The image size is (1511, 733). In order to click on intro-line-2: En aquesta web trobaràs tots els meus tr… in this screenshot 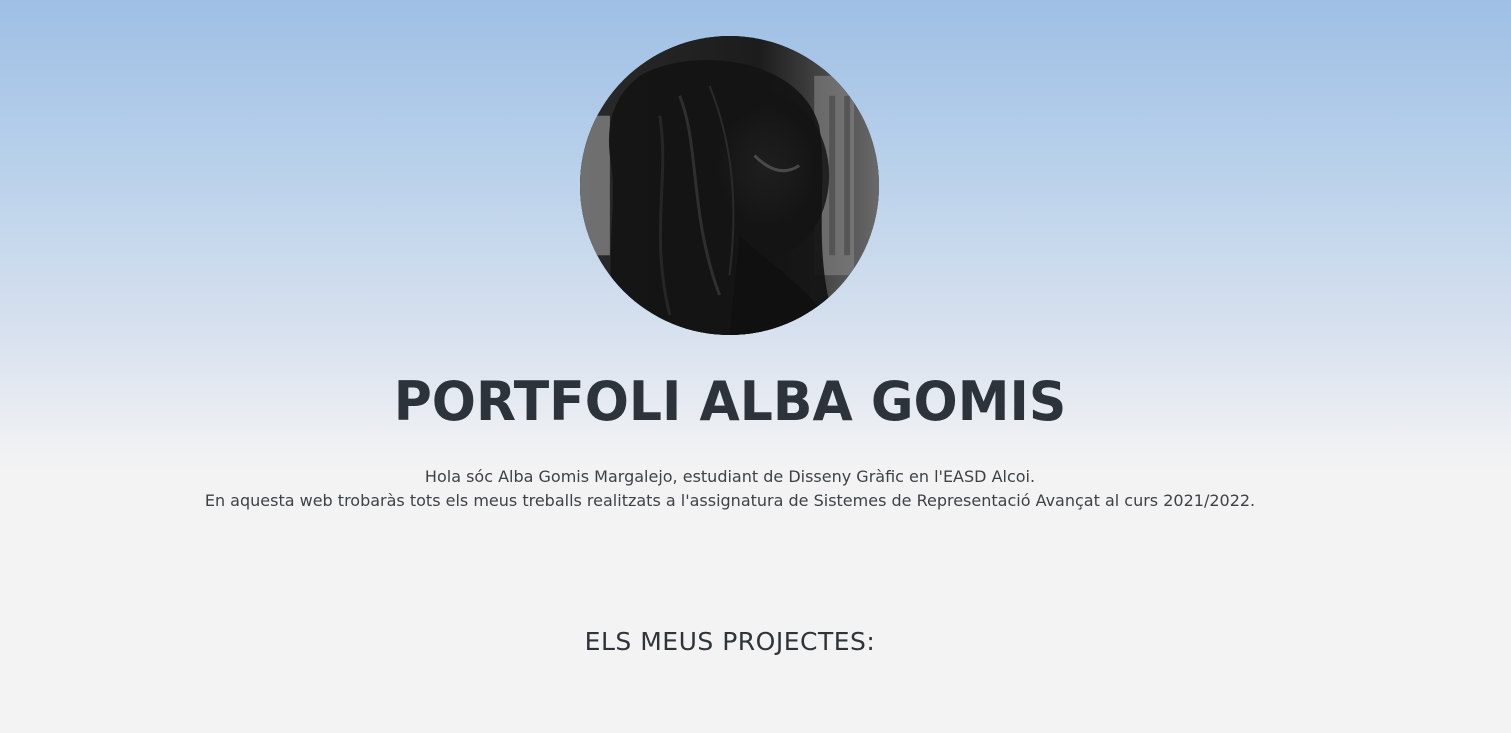, I will do `click(730, 500)`.